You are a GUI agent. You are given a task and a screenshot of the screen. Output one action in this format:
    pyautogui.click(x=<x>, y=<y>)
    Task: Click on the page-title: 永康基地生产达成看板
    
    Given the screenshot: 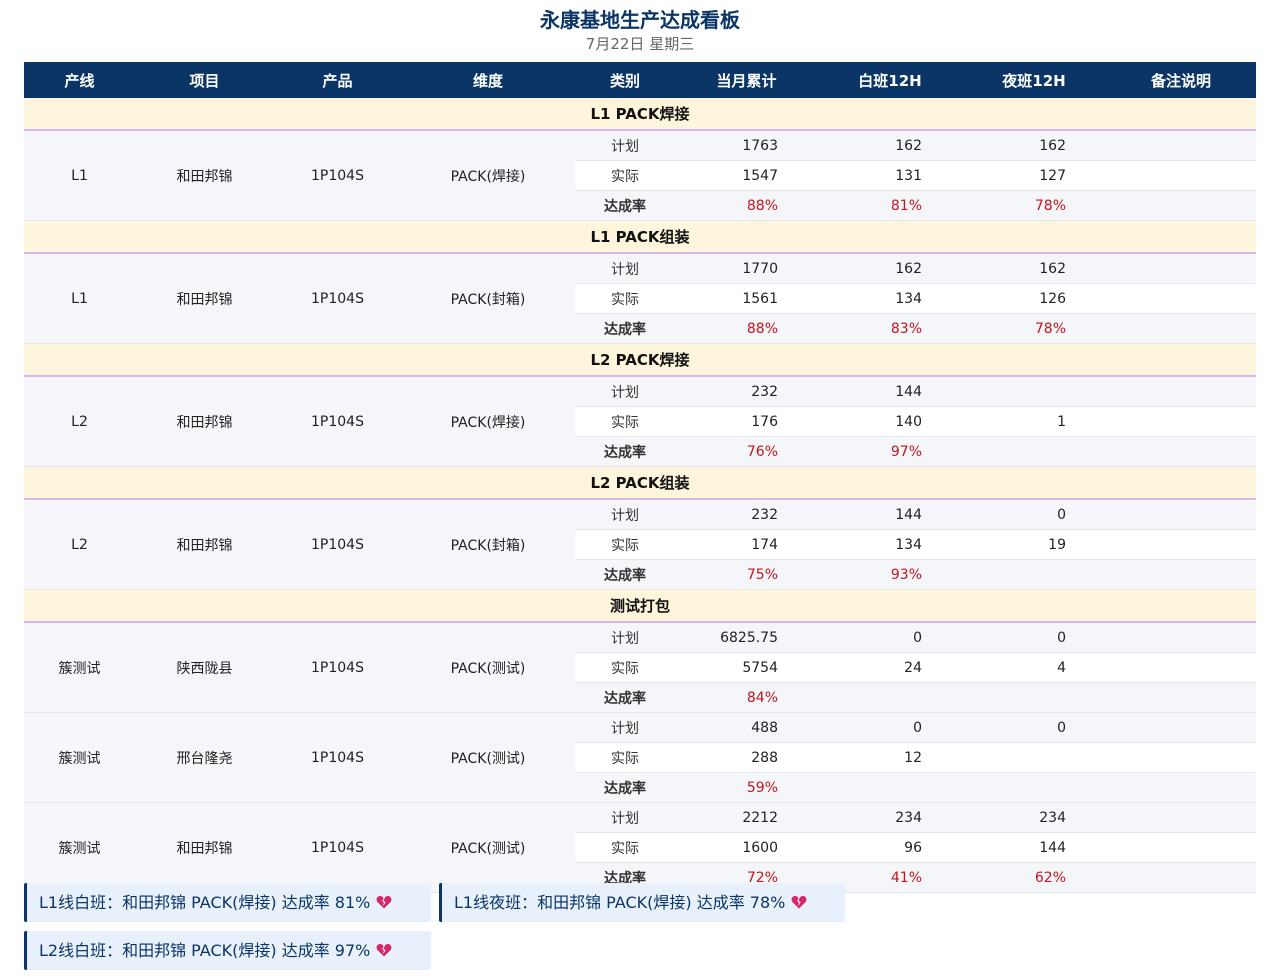 What is the action you would take?
    pyautogui.click(x=640, y=20)
    